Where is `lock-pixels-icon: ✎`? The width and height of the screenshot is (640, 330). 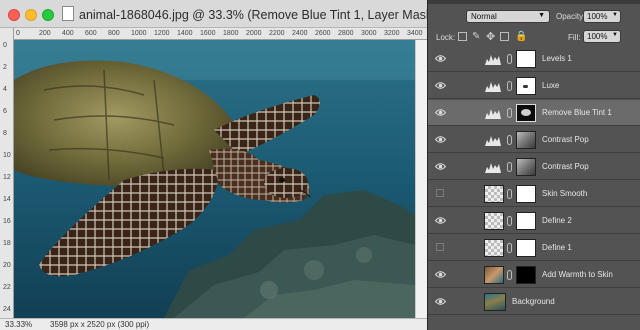
lock-pixels-icon: ✎ is located at coordinates (476, 36).